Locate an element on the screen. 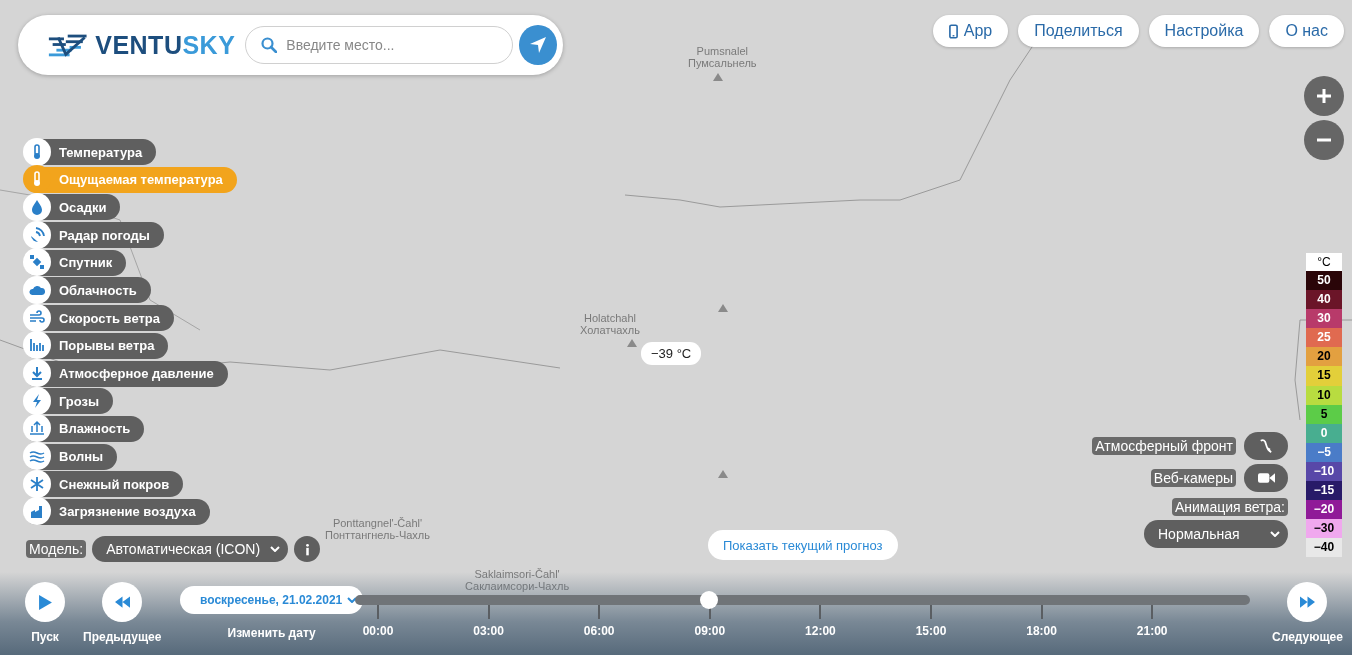 The height and width of the screenshot is (655, 1352). layer-item: Загрязнение воздуха is located at coordinates (117, 511).